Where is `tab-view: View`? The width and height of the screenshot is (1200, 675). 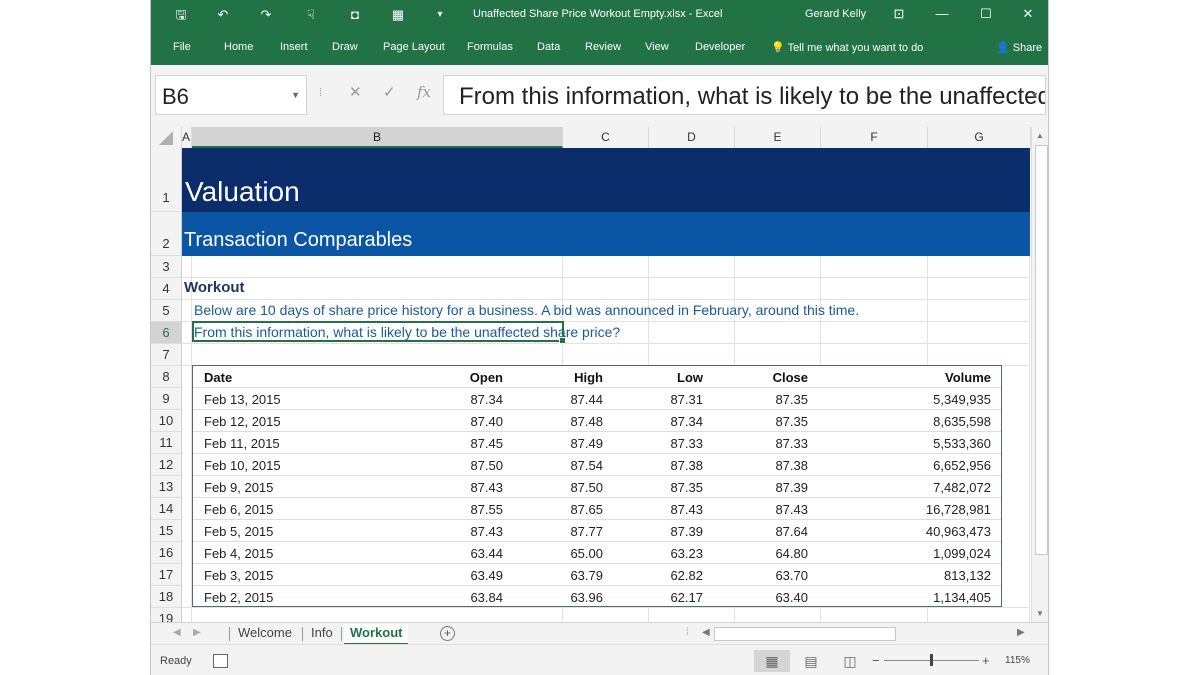
tab-view: View is located at coordinates (657, 47).